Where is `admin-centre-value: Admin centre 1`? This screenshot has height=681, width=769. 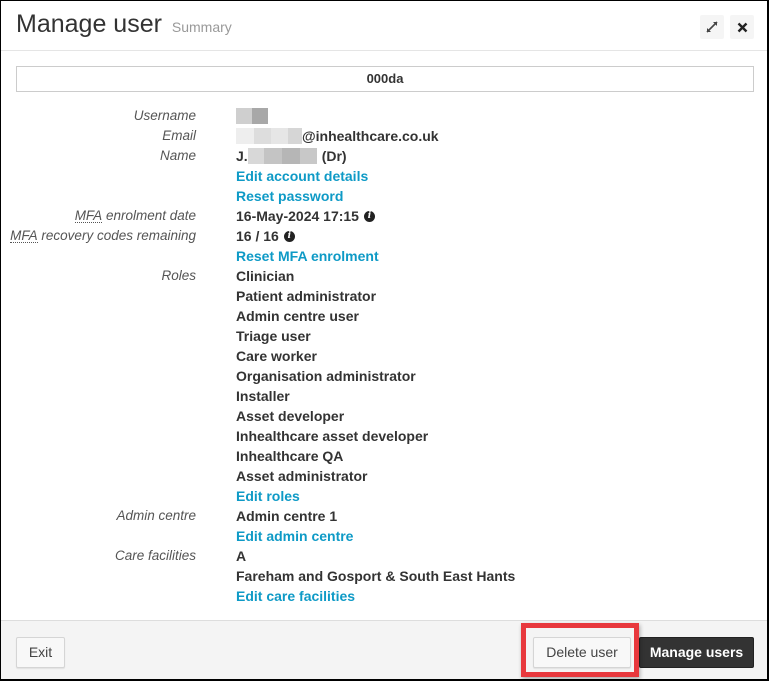
admin-centre-value: Admin centre 1 is located at coordinates (287, 516).